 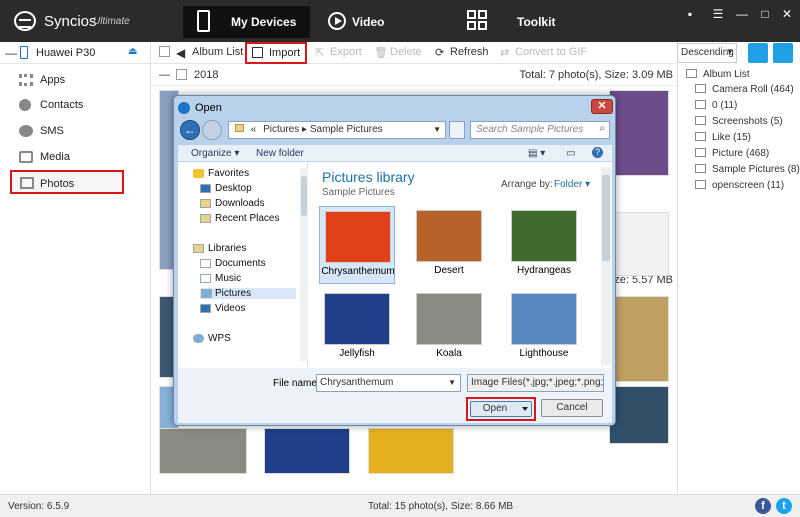 I want to click on cancel-button: Cancel, so click(x=572, y=408).